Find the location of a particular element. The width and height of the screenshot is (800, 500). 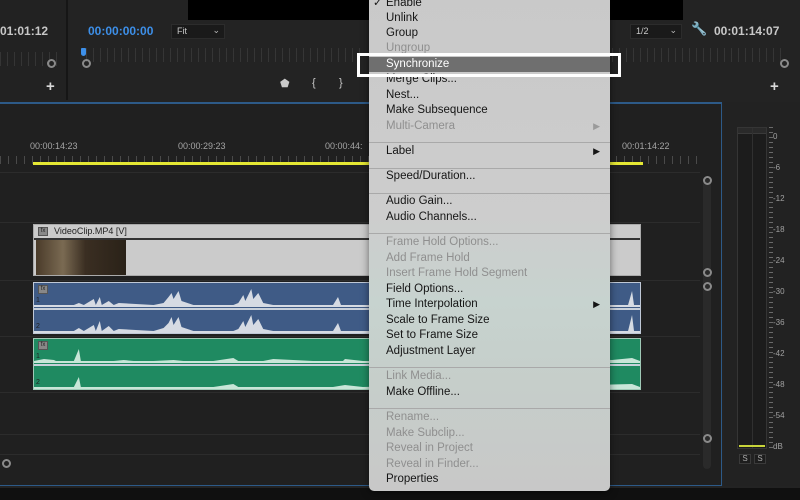

vertical-zoom-handle-top is located at coordinates (707, 180).